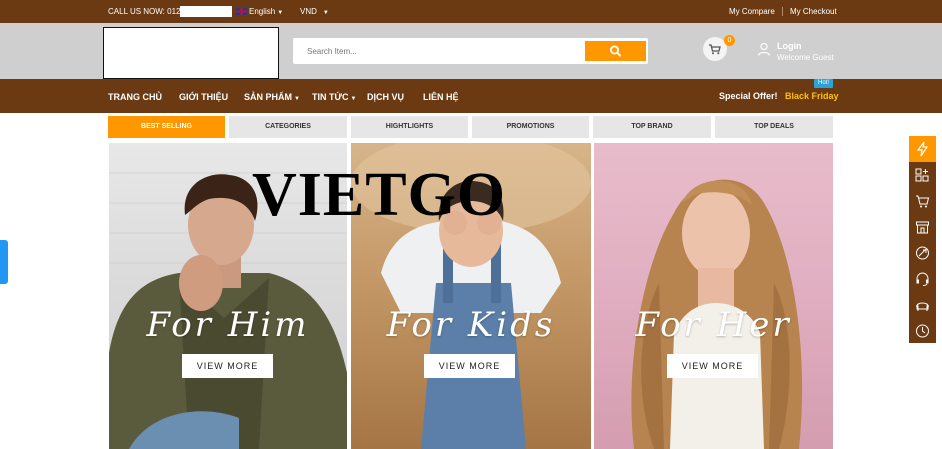  I want to click on hot-badge: Hot!, so click(823, 83).